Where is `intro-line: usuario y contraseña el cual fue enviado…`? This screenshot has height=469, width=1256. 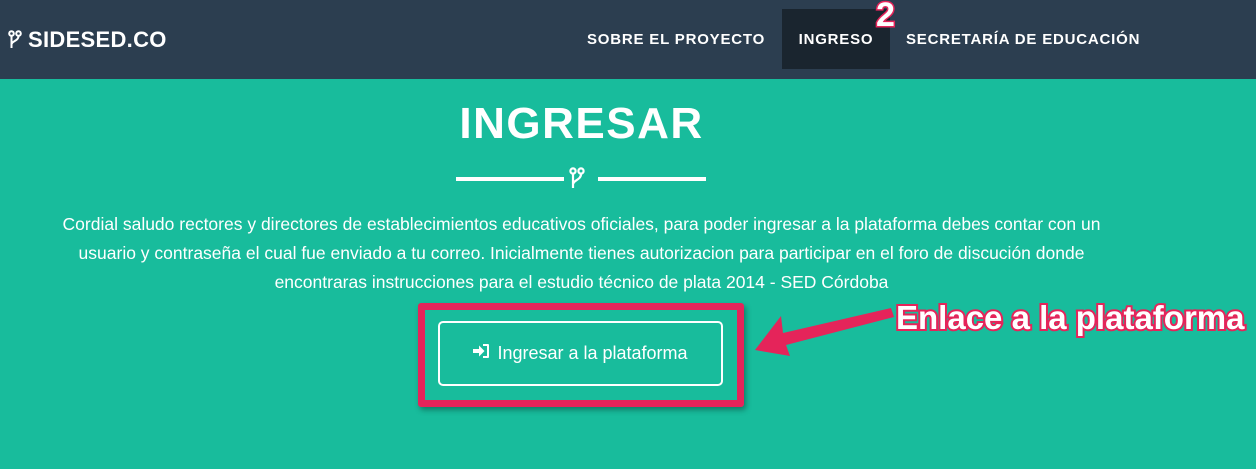 intro-line: usuario y contraseña el cual fue enviado… is located at coordinates (581, 253).